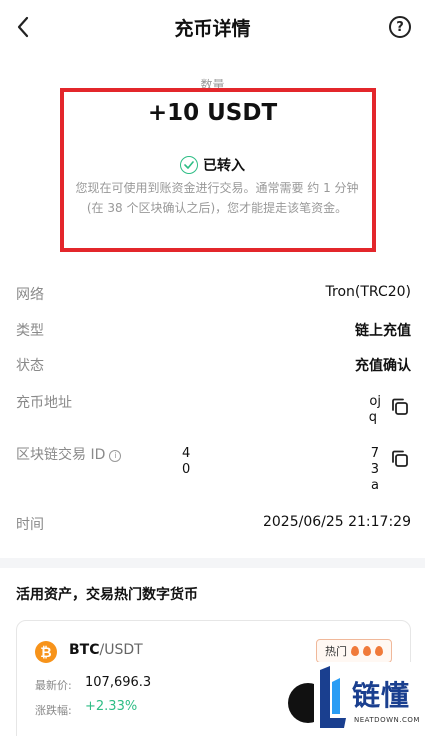 The height and width of the screenshot is (736, 425). What do you see at coordinates (30, 331) in the screenshot?
I see `type-label: 类型` at bounding box center [30, 331].